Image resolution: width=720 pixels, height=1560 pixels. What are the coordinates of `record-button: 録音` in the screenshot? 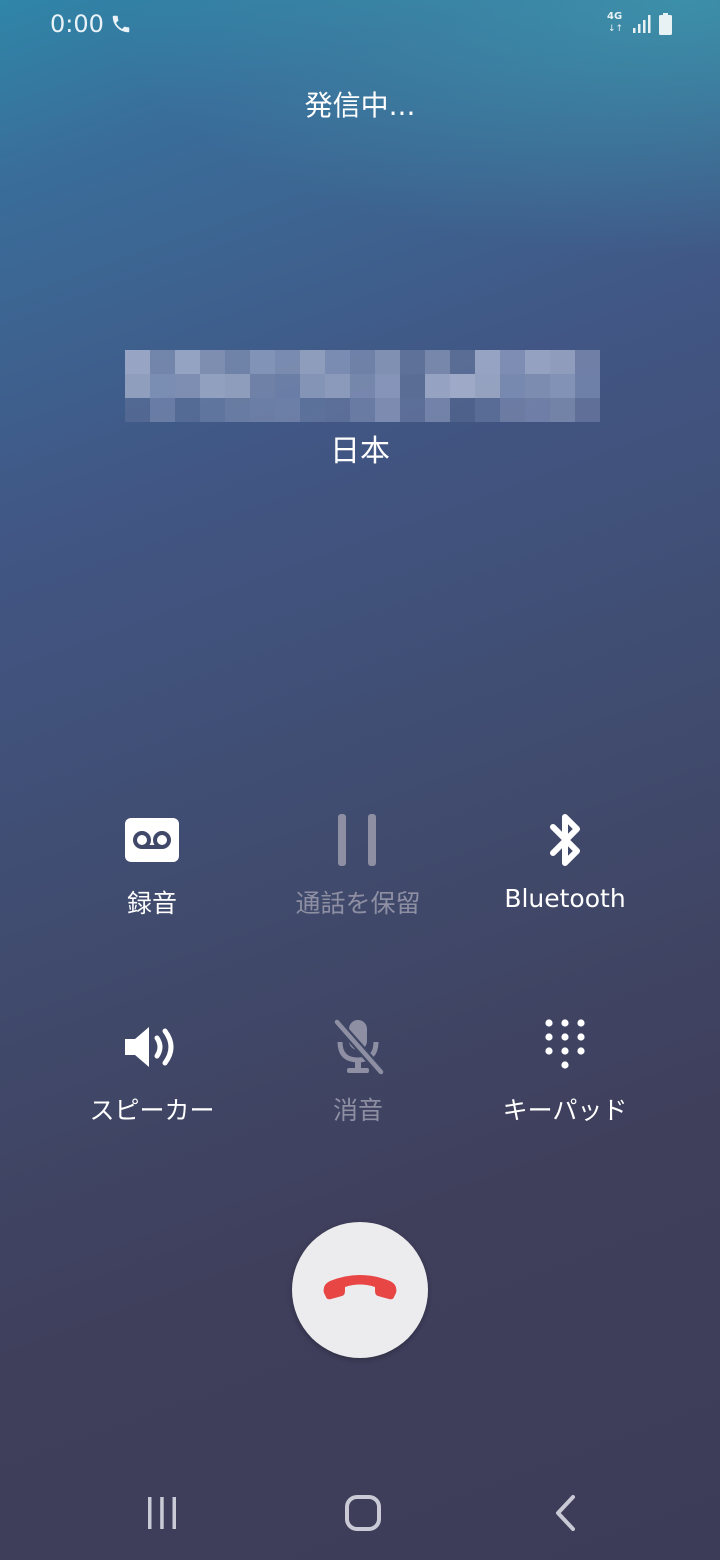 It's located at (152, 865).